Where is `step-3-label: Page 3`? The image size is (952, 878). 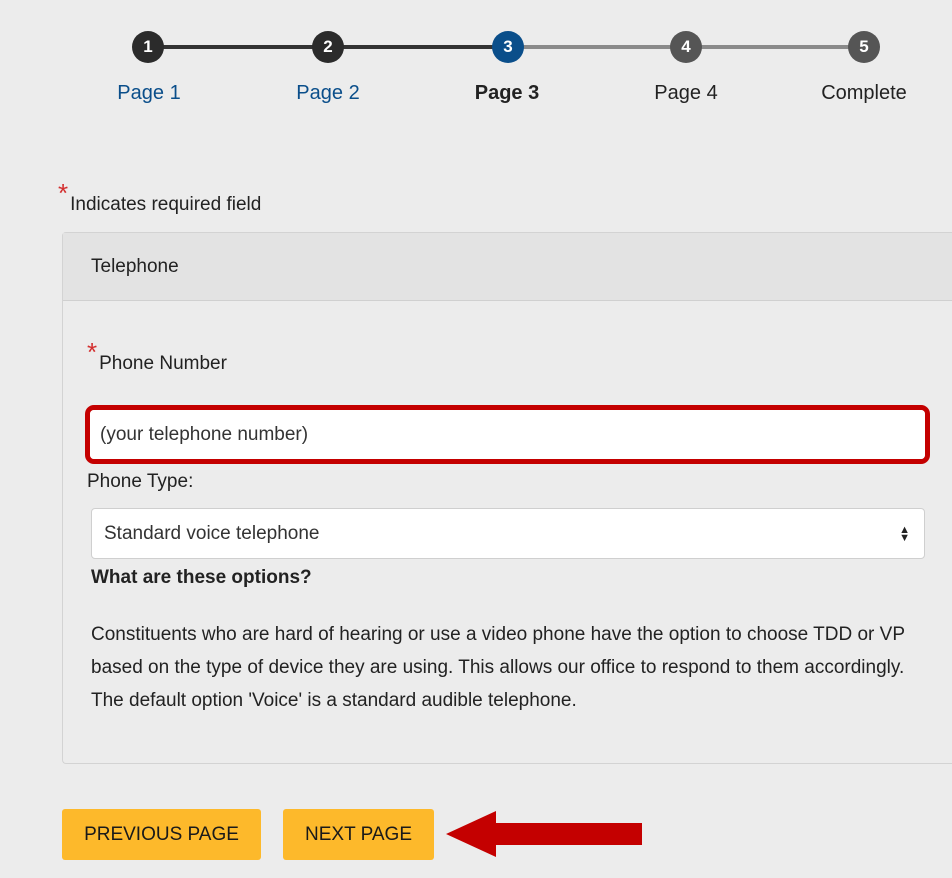 step-3-label: Page 3 is located at coordinates (507, 93).